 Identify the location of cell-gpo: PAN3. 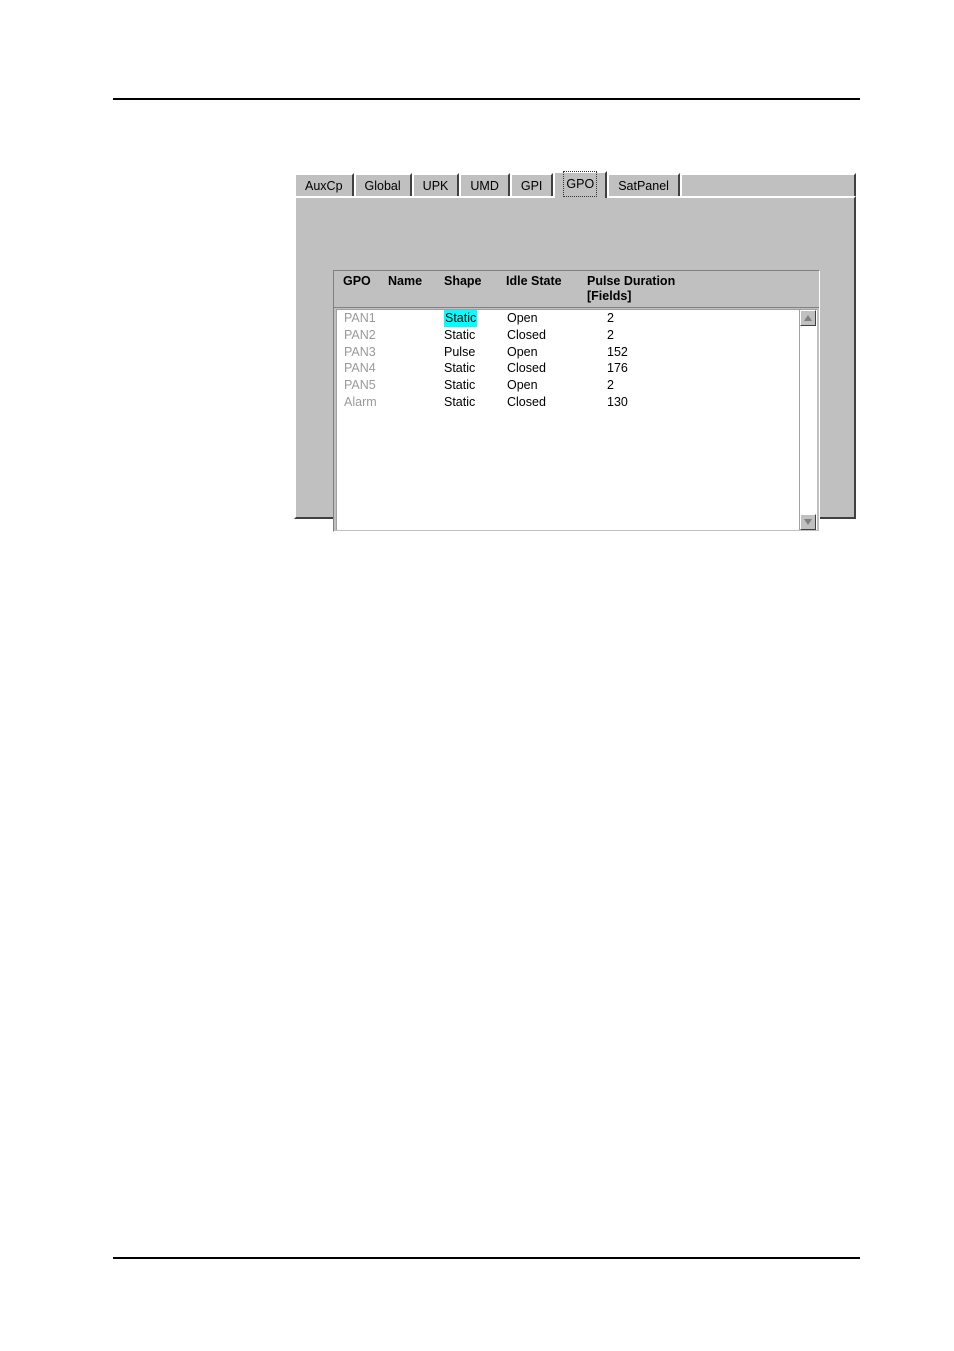
(360, 351).